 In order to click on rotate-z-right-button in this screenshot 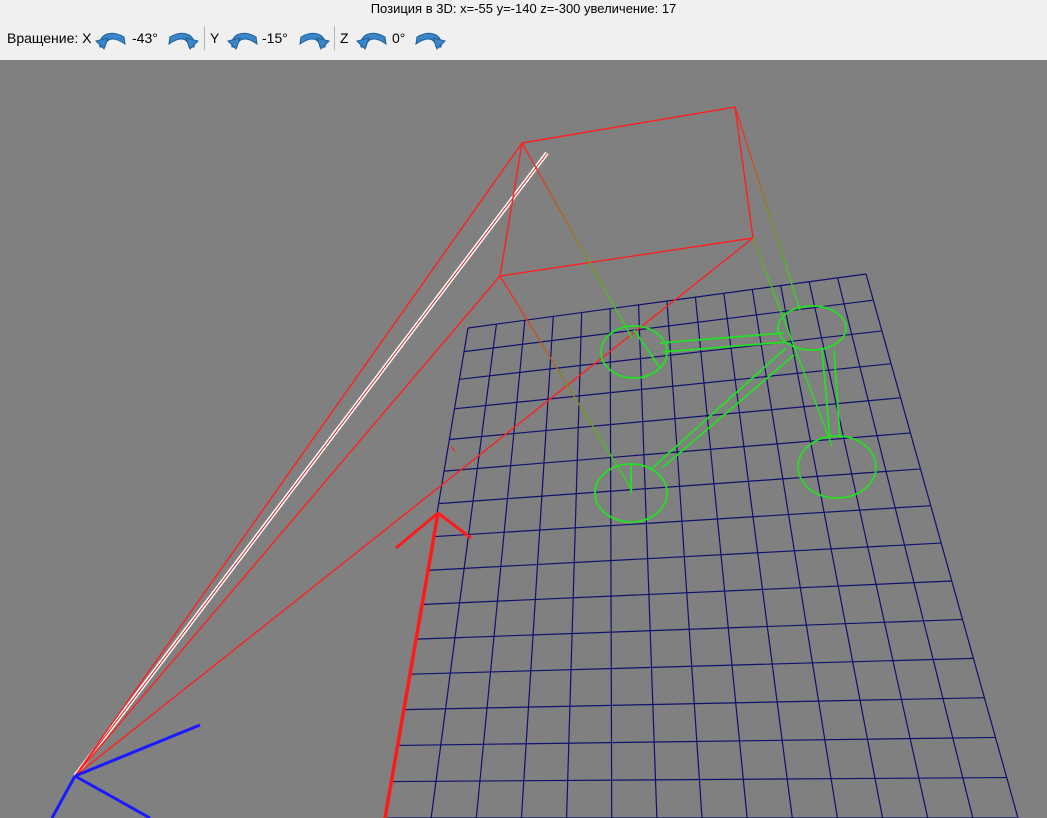, I will do `click(430, 38)`.